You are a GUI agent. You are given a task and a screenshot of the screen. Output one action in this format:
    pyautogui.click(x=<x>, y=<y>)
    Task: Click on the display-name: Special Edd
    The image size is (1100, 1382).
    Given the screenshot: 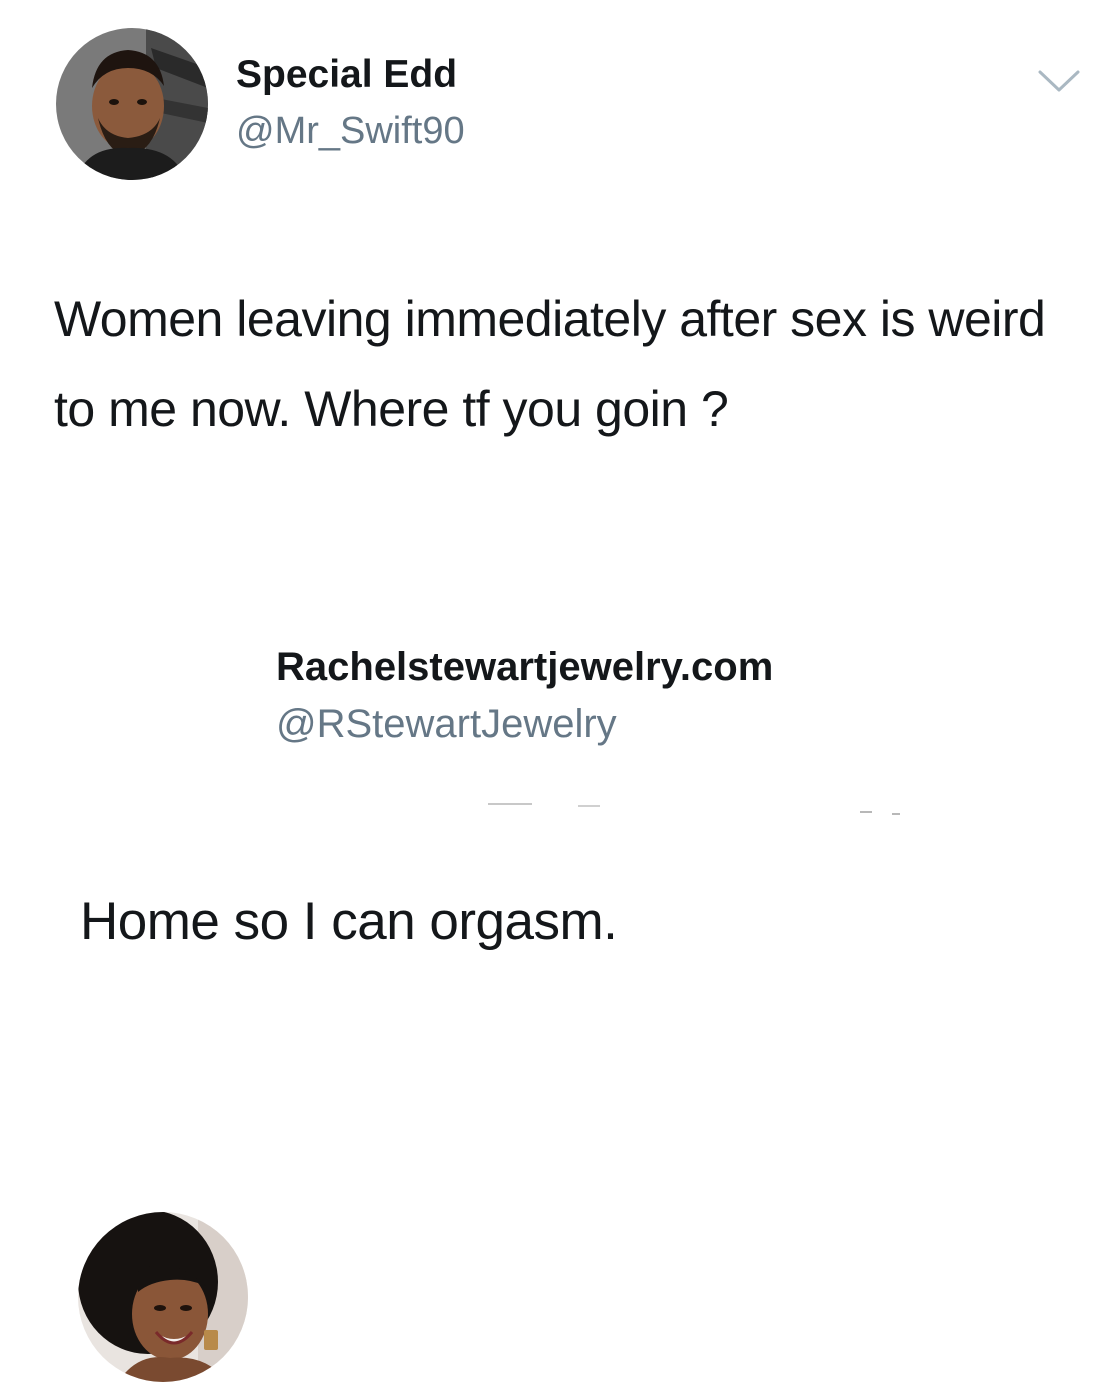 What is the action you would take?
    pyautogui.click(x=346, y=75)
    